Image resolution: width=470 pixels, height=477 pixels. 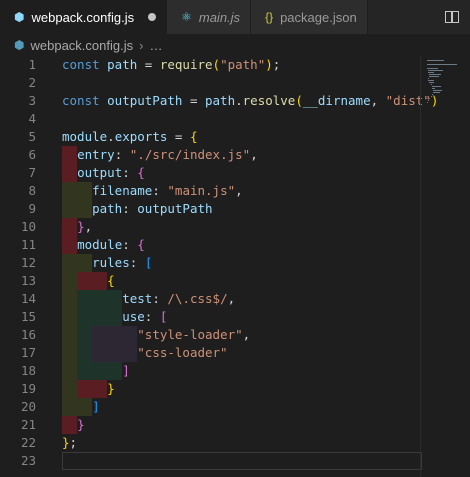 I want to click on code-line: 16 "style-loader",, so click(x=210, y=335).